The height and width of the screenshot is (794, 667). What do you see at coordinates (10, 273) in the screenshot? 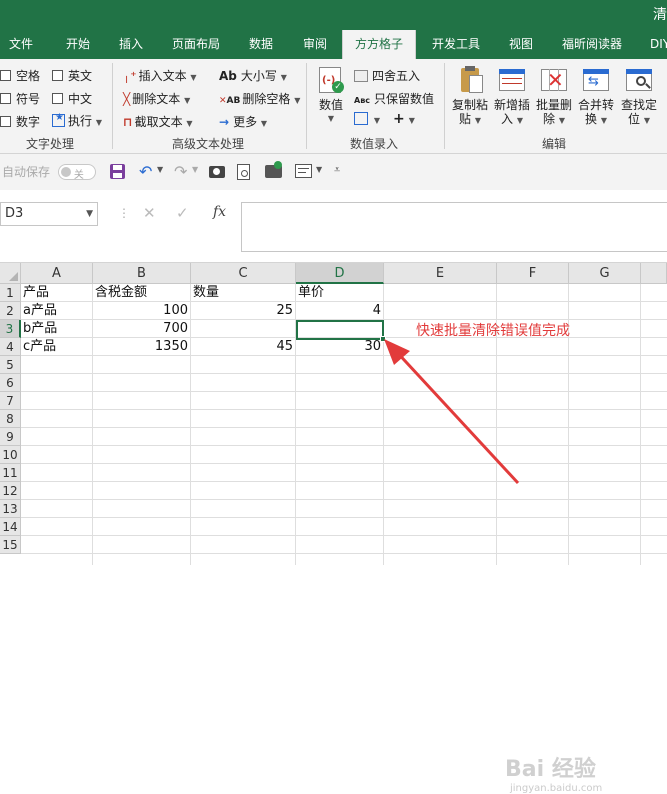
I see `select-all-button` at bounding box center [10, 273].